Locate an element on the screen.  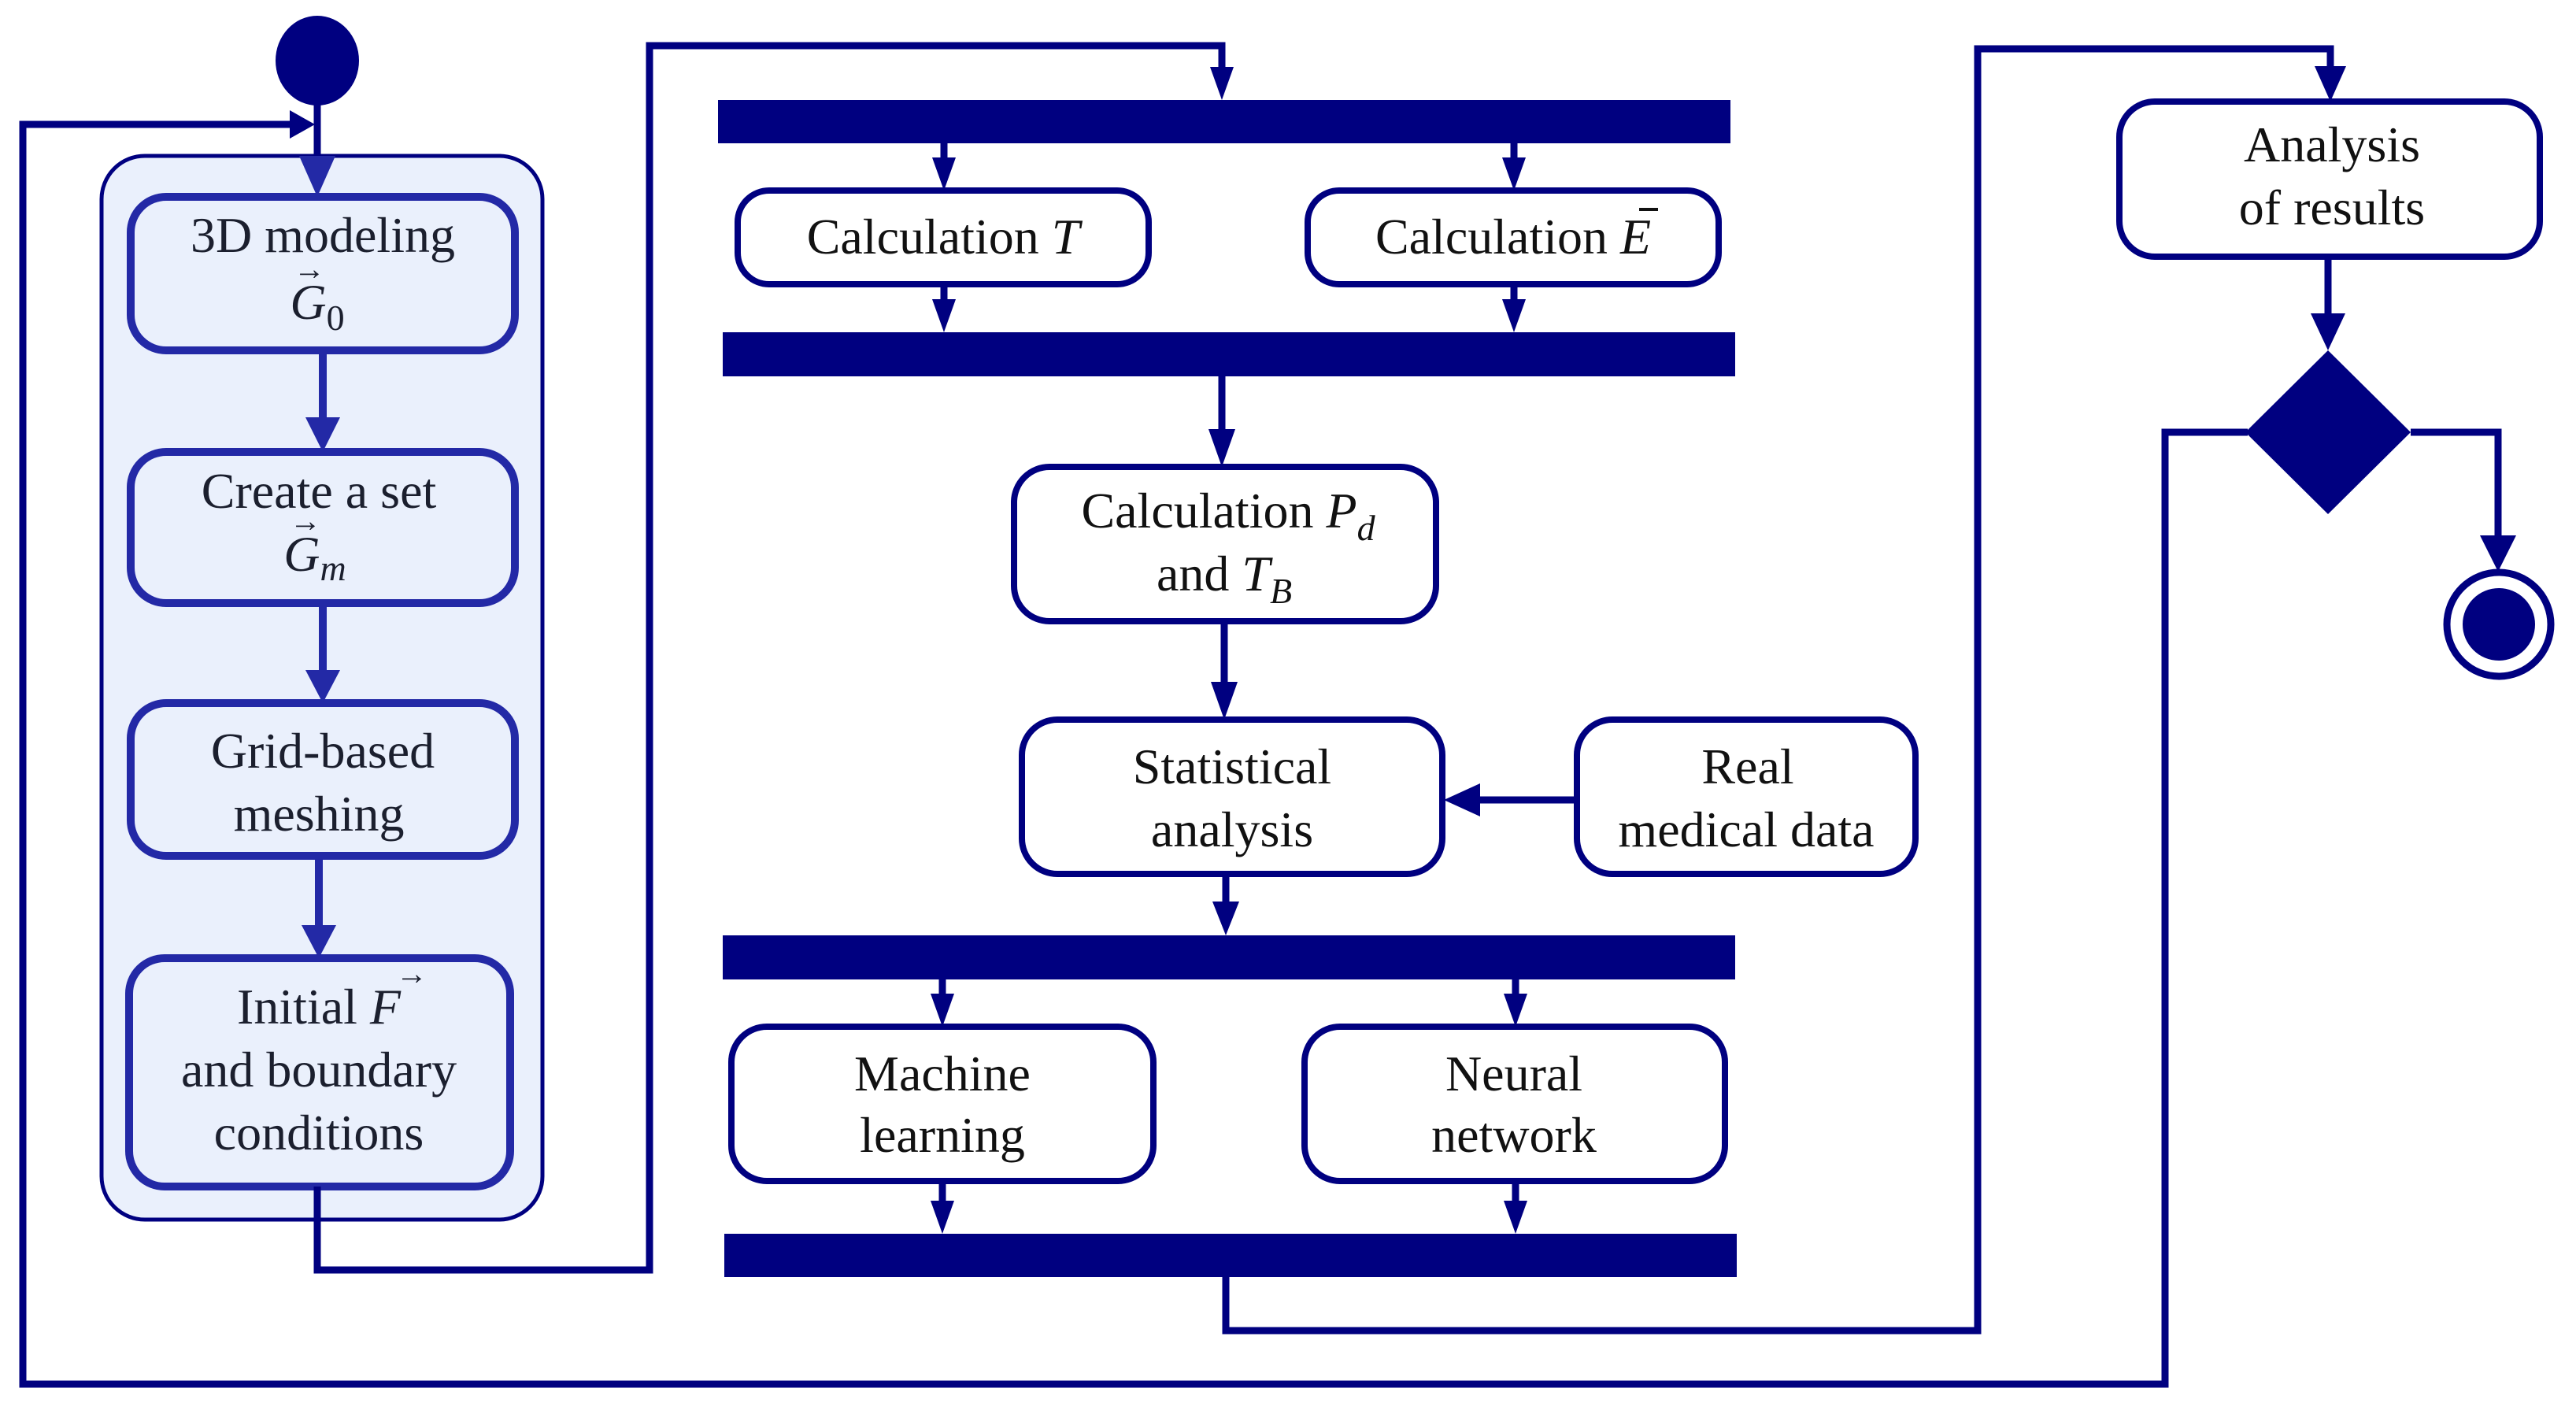
arrowhead-real-data is located at coordinates (1462, 799).